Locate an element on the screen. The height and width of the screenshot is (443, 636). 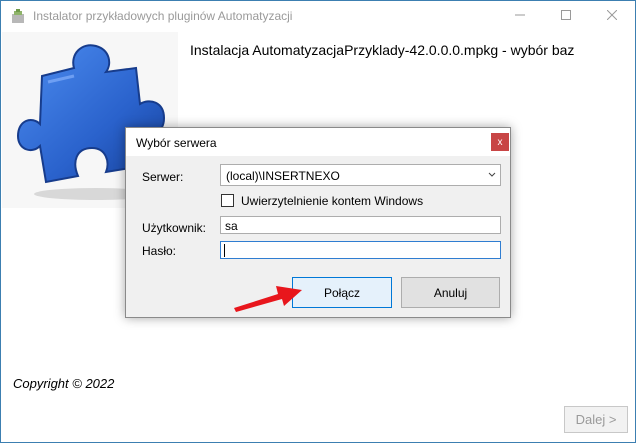
maximize-button is located at coordinates (566, 16).